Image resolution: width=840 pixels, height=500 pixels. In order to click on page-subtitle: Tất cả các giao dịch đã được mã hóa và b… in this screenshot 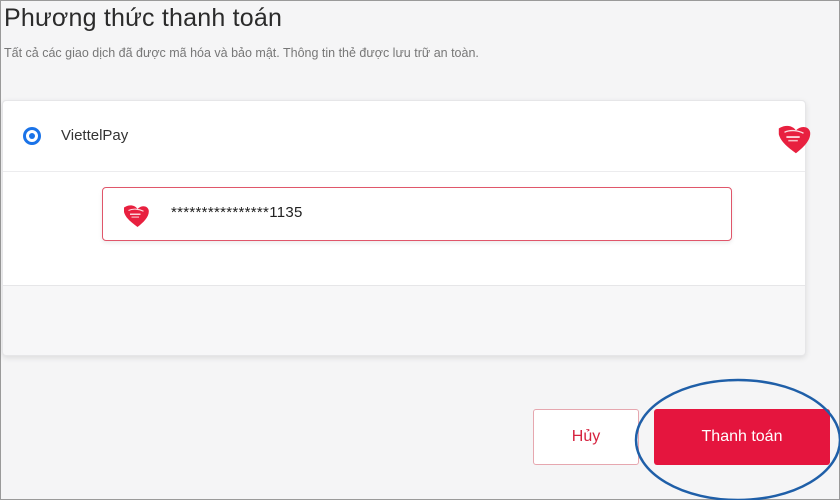, I will do `click(241, 53)`.